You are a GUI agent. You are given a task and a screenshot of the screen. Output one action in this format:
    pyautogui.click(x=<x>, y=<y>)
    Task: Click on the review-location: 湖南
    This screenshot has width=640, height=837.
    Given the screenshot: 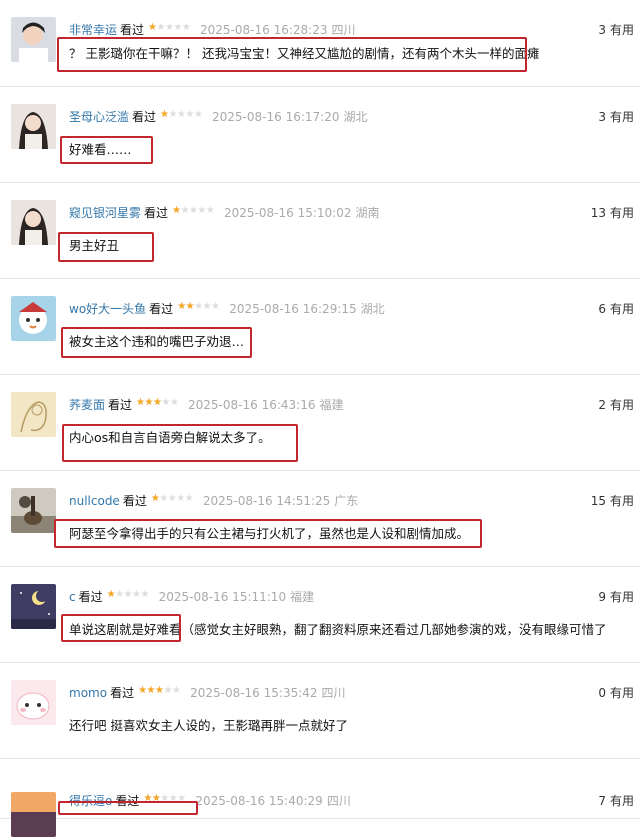 What is the action you would take?
    pyautogui.click(x=367, y=213)
    